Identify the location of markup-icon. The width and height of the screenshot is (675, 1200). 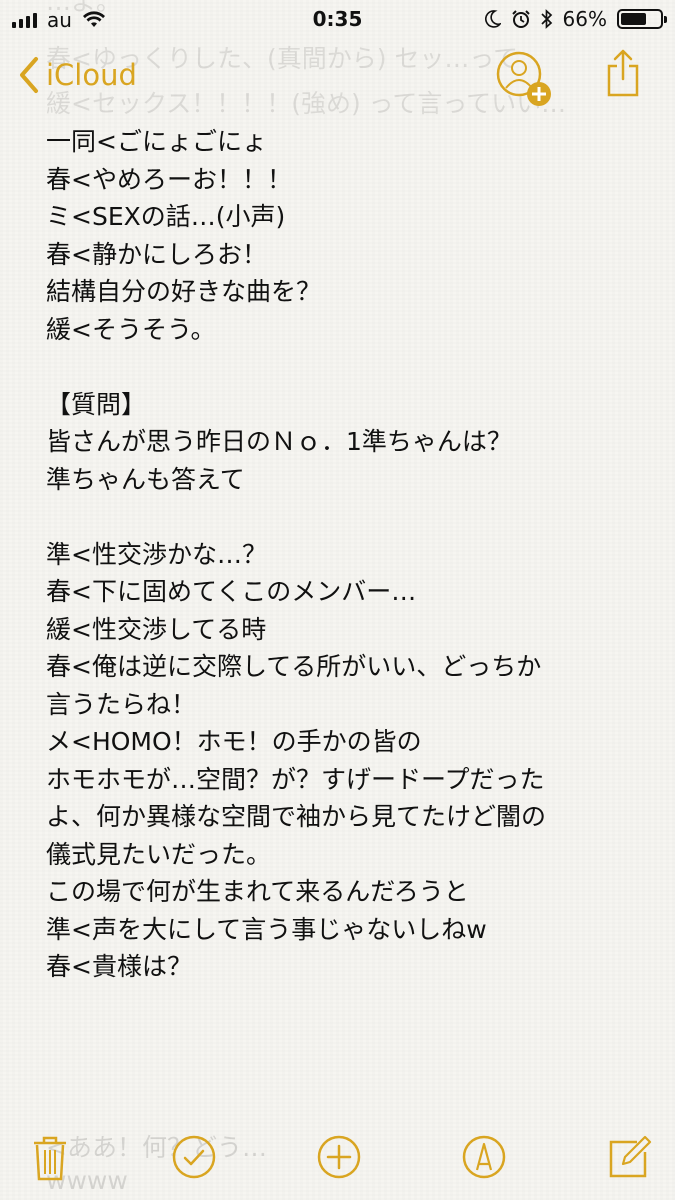
(484, 1157).